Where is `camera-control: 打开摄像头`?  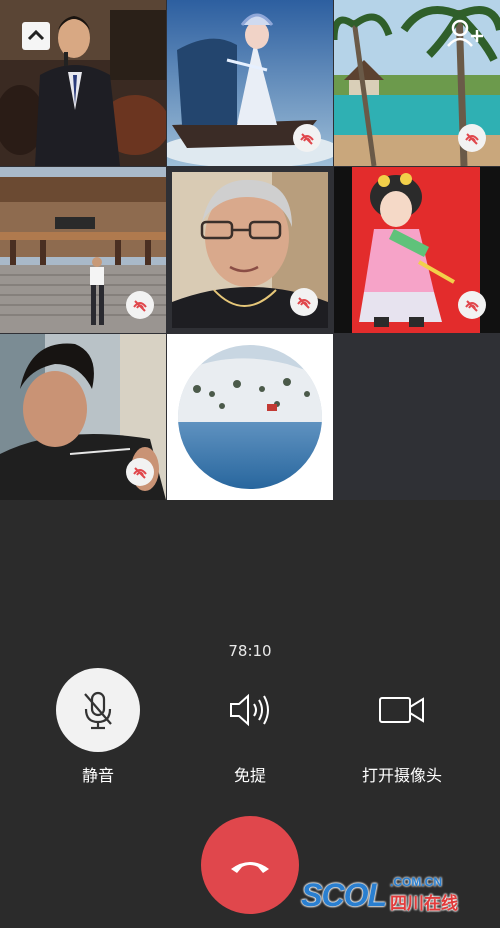
camera-control: 打开摄像头 is located at coordinates (402, 727).